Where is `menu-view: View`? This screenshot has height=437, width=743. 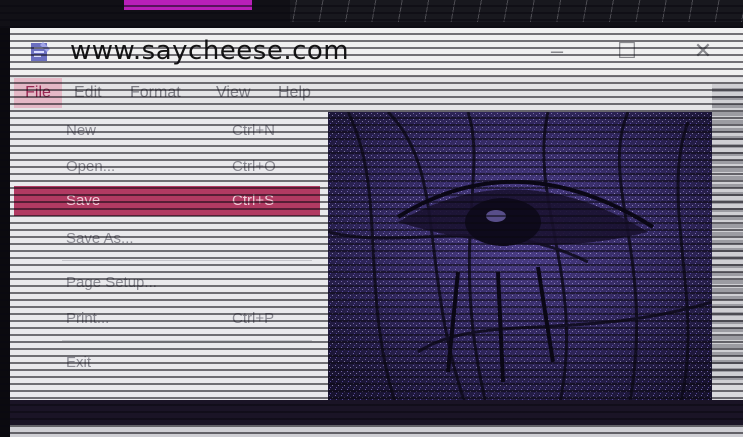
menu-view: View is located at coordinates (233, 93).